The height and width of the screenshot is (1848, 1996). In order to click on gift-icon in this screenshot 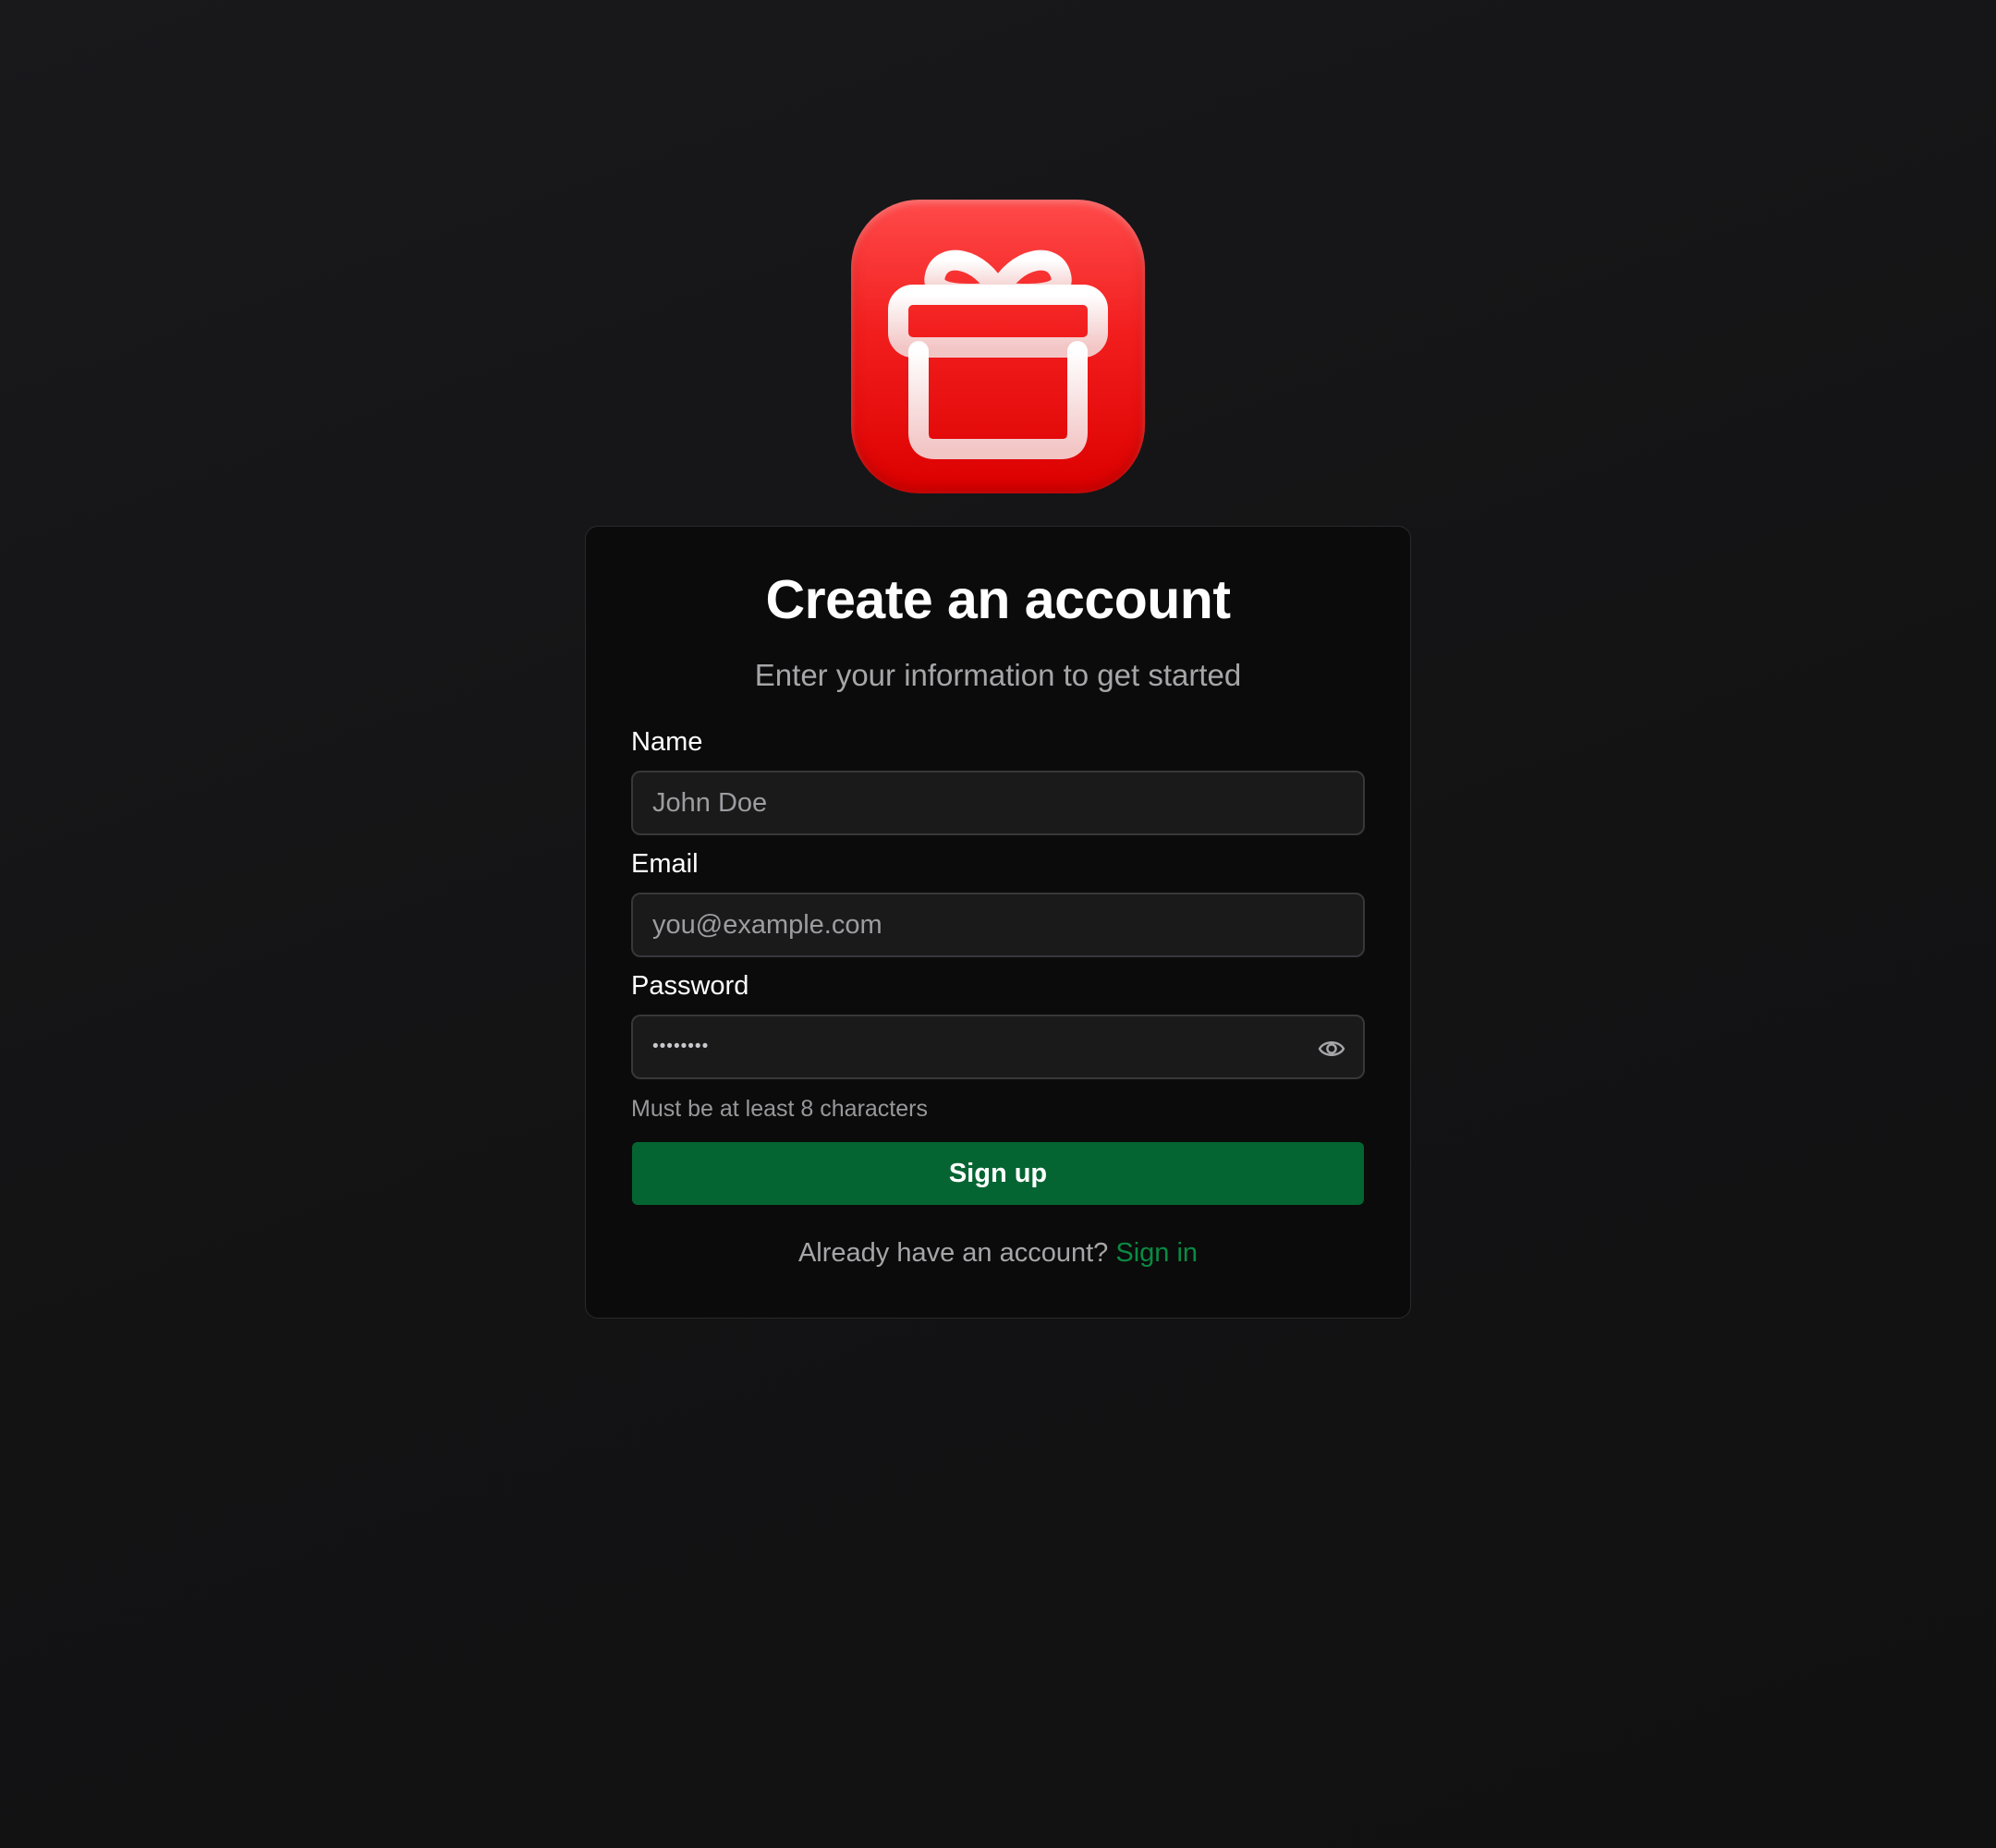, I will do `click(998, 354)`.